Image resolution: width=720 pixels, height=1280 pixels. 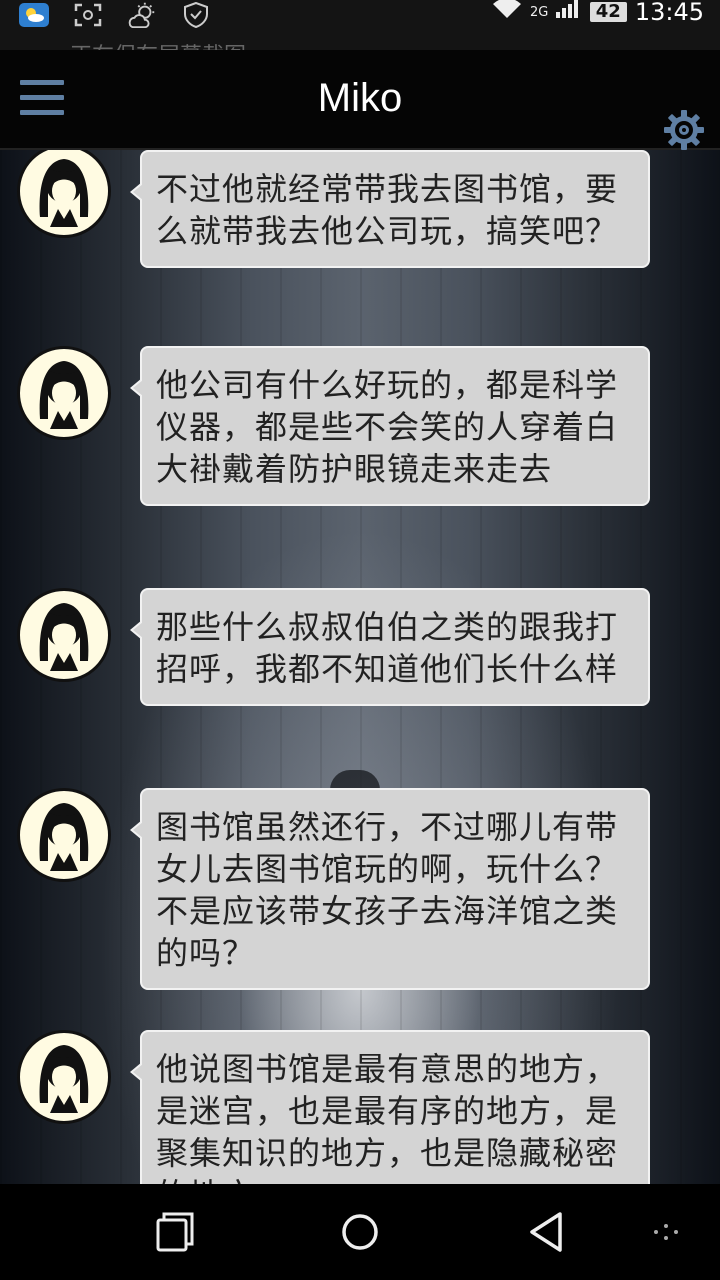 What do you see at coordinates (666, 1232) in the screenshot?
I see `more-icon` at bounding box center [666, 1232].